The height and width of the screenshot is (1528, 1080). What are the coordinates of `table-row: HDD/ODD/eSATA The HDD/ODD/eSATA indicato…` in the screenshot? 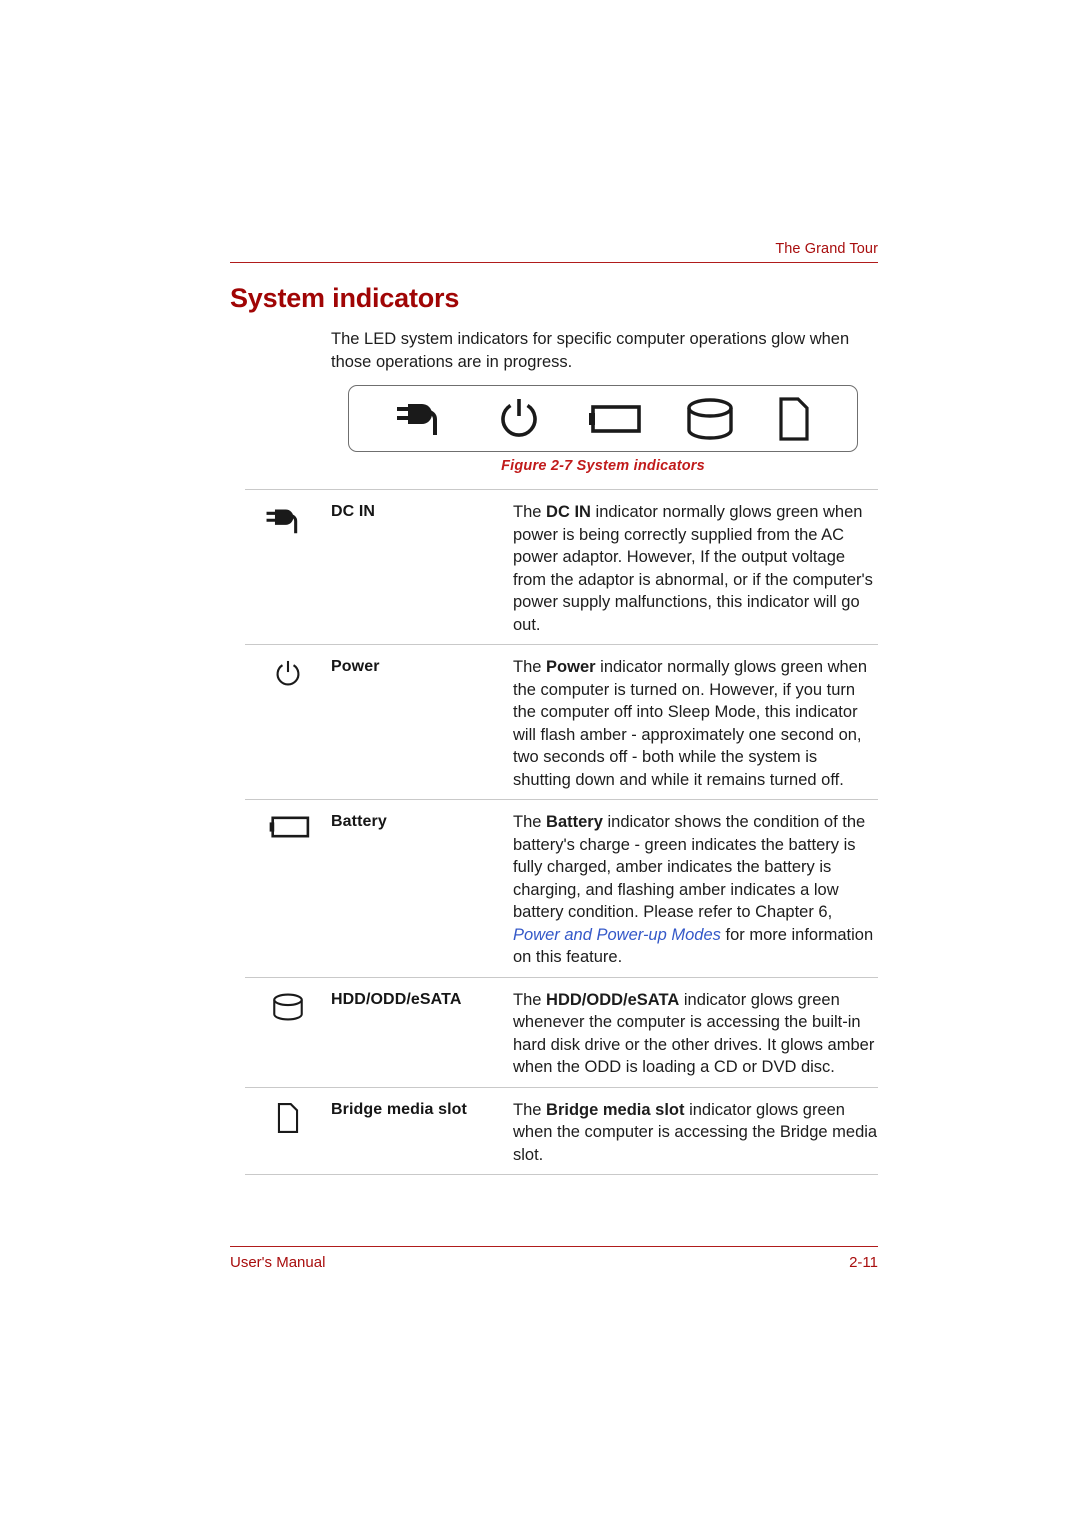 It's located at (561, 1031).